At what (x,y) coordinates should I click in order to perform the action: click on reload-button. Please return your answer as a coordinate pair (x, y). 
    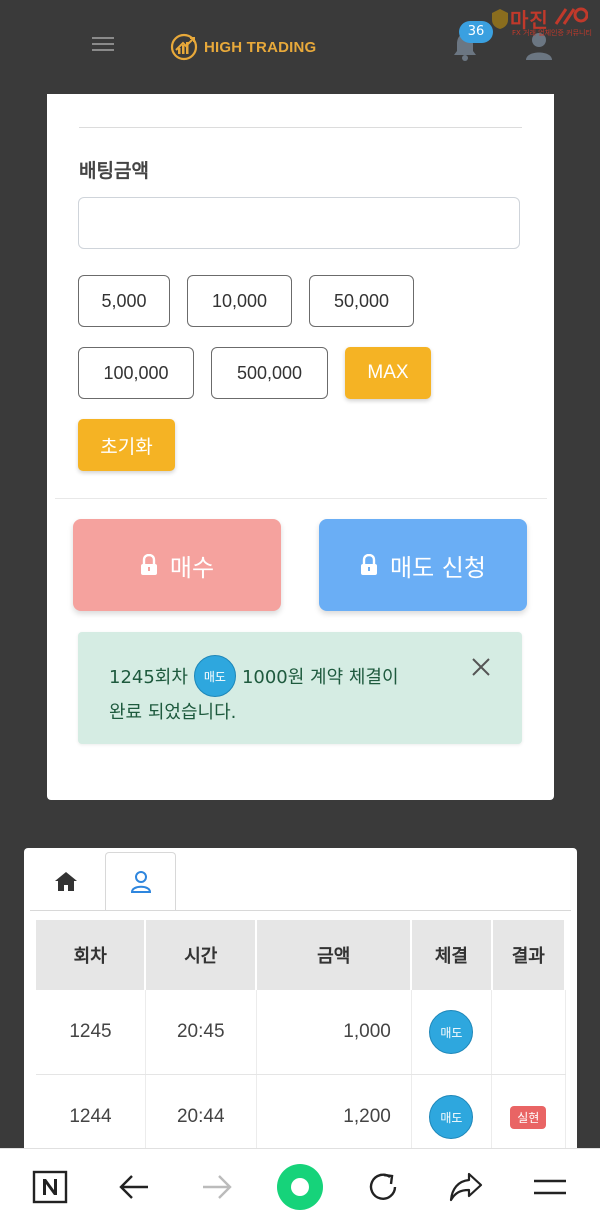
    Looking at the image, I should click on (383, 1187).